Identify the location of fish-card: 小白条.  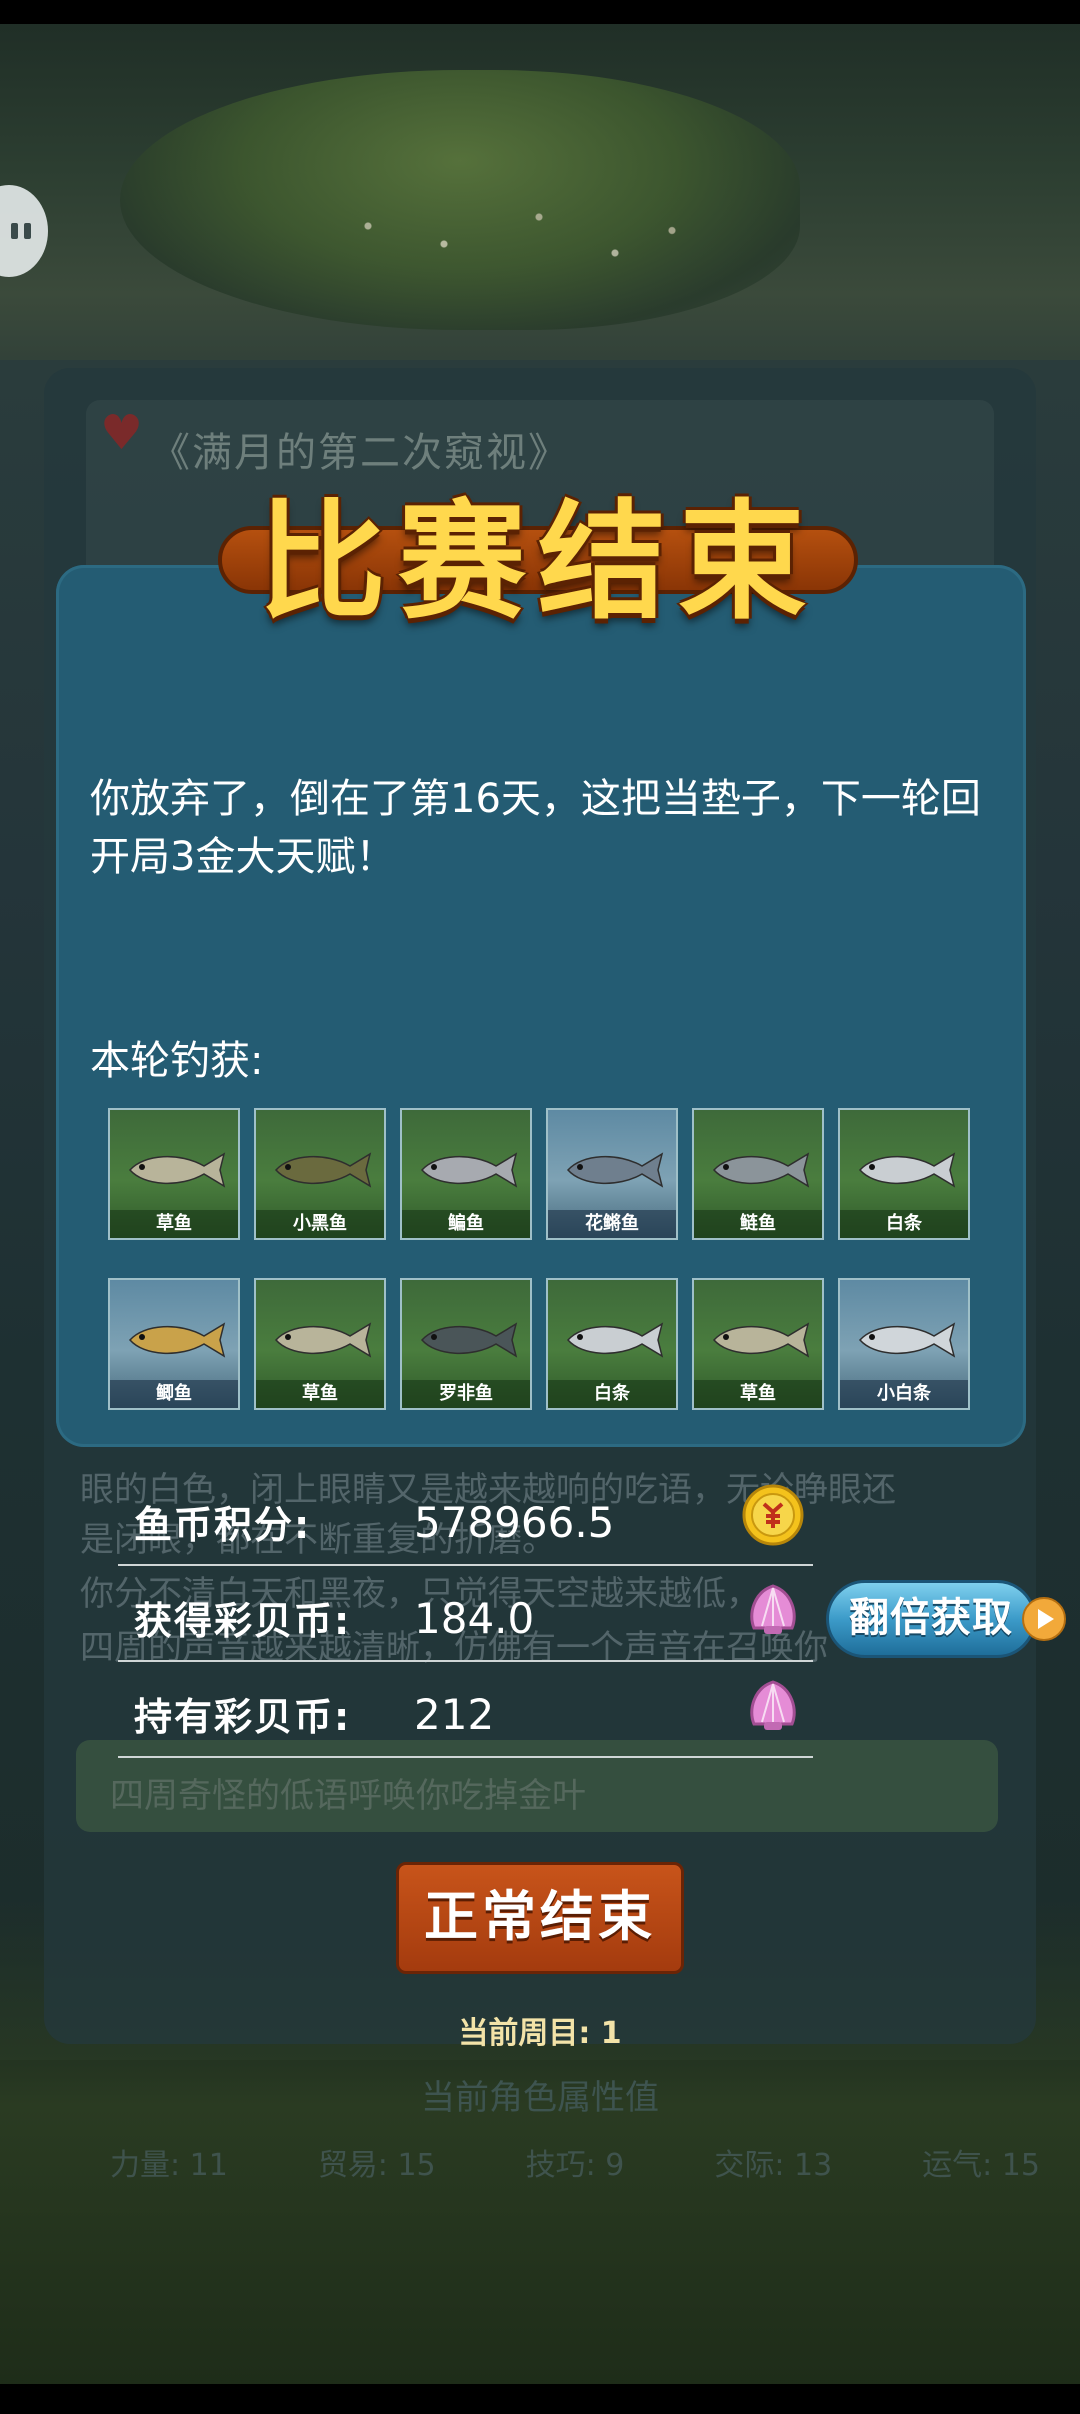
(904, 1344).